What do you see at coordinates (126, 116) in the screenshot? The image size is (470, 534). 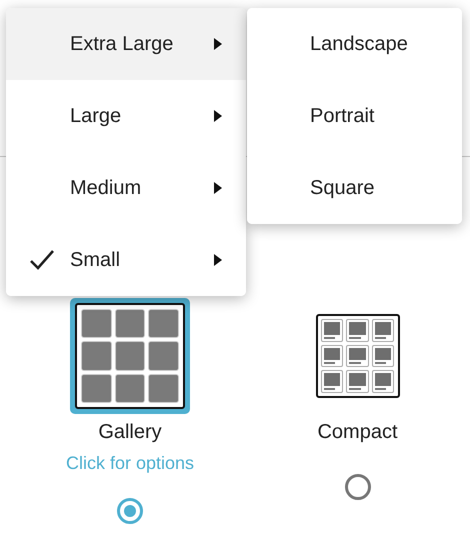 I see `menu-item: Large` at bounding box center [126, 116].